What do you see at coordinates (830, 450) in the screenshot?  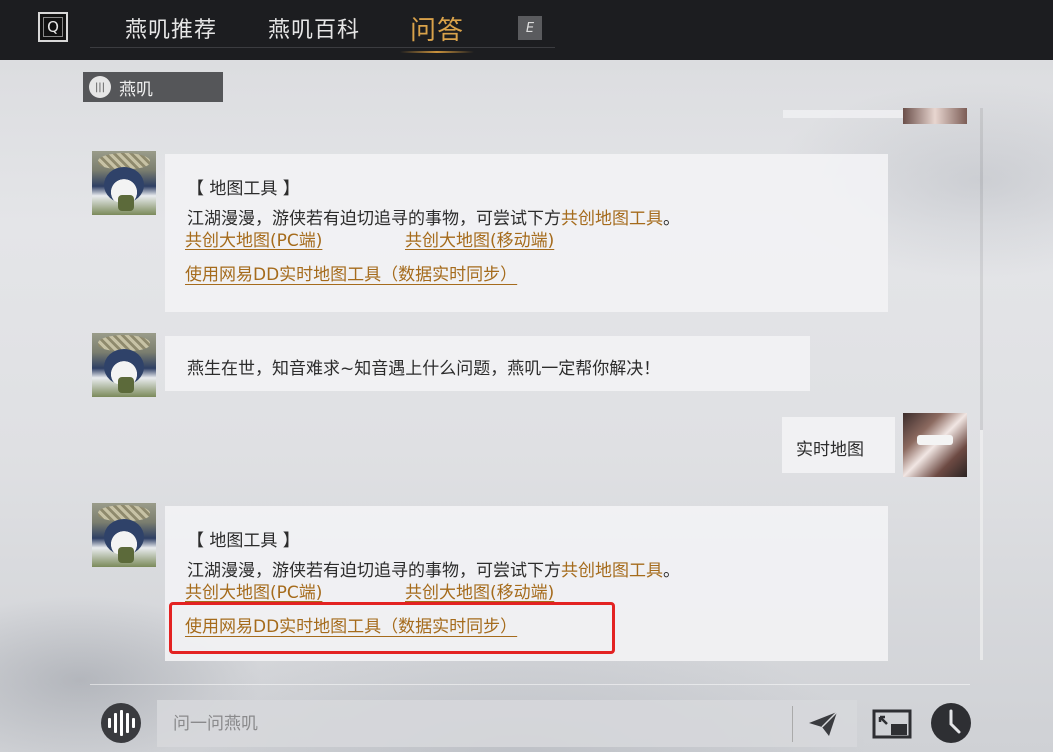 I see `message-text: 实时地图` at bounding box center [830, 450].